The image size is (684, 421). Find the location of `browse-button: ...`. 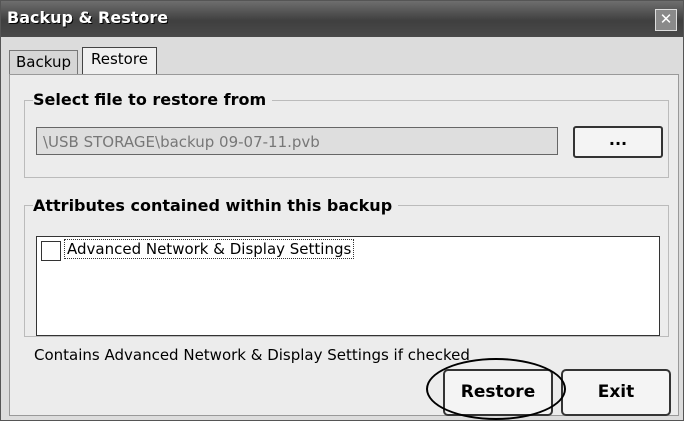

browse-button: ... is located at coordinates (618, 142).